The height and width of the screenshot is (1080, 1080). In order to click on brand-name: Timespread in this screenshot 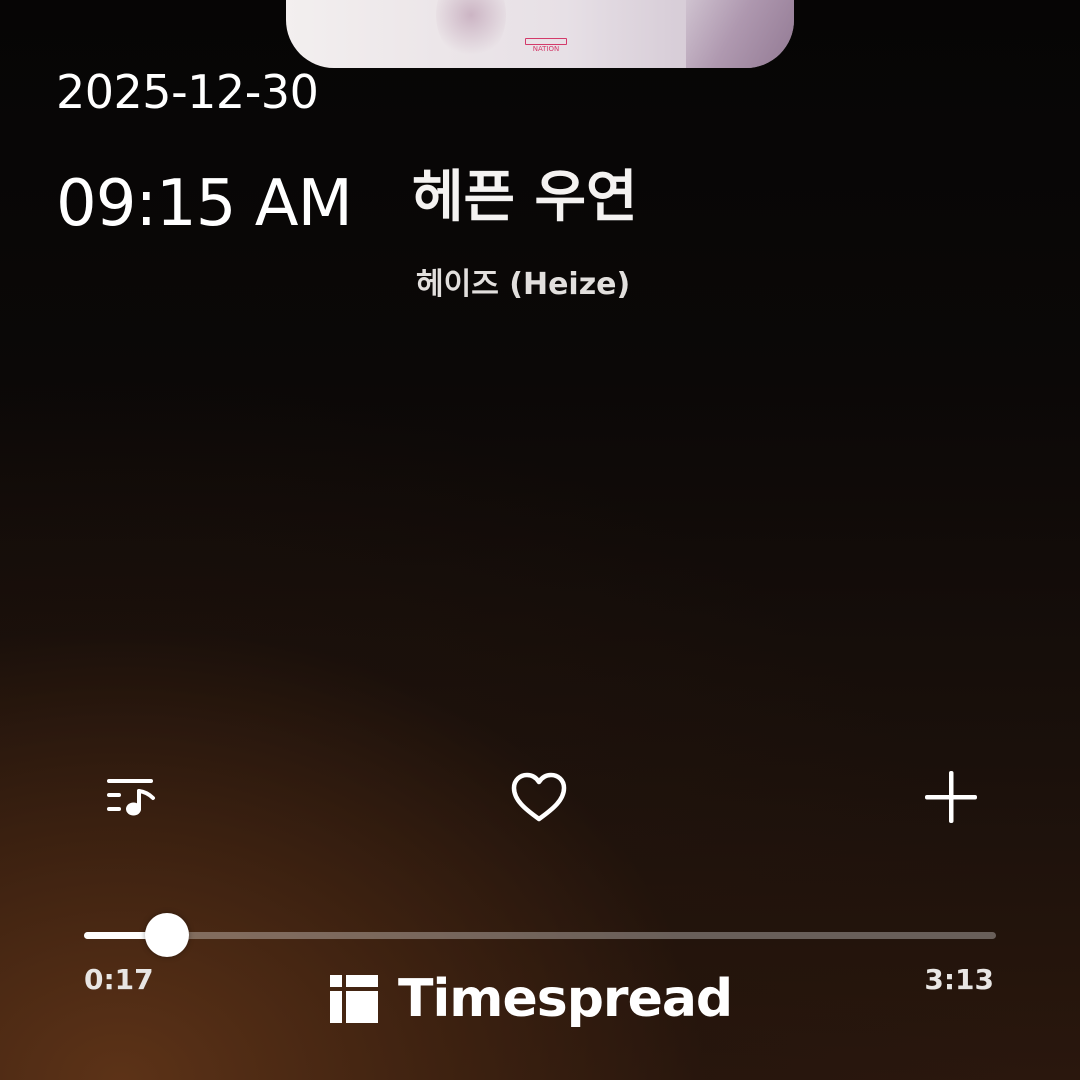, I will do `click(565, 999)`.